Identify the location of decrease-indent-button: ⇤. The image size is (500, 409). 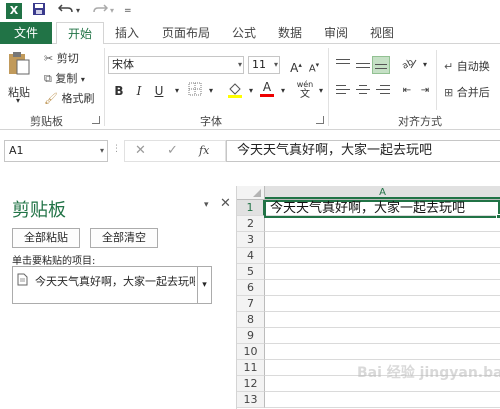
(407, 91).